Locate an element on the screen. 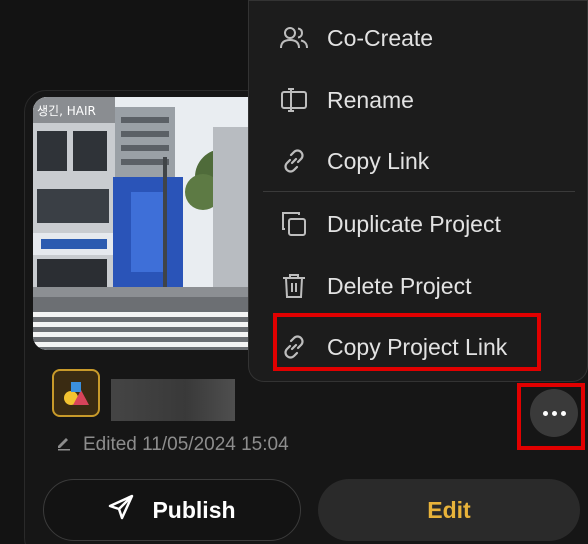  trash-icon is located at coordinates (294, 286).